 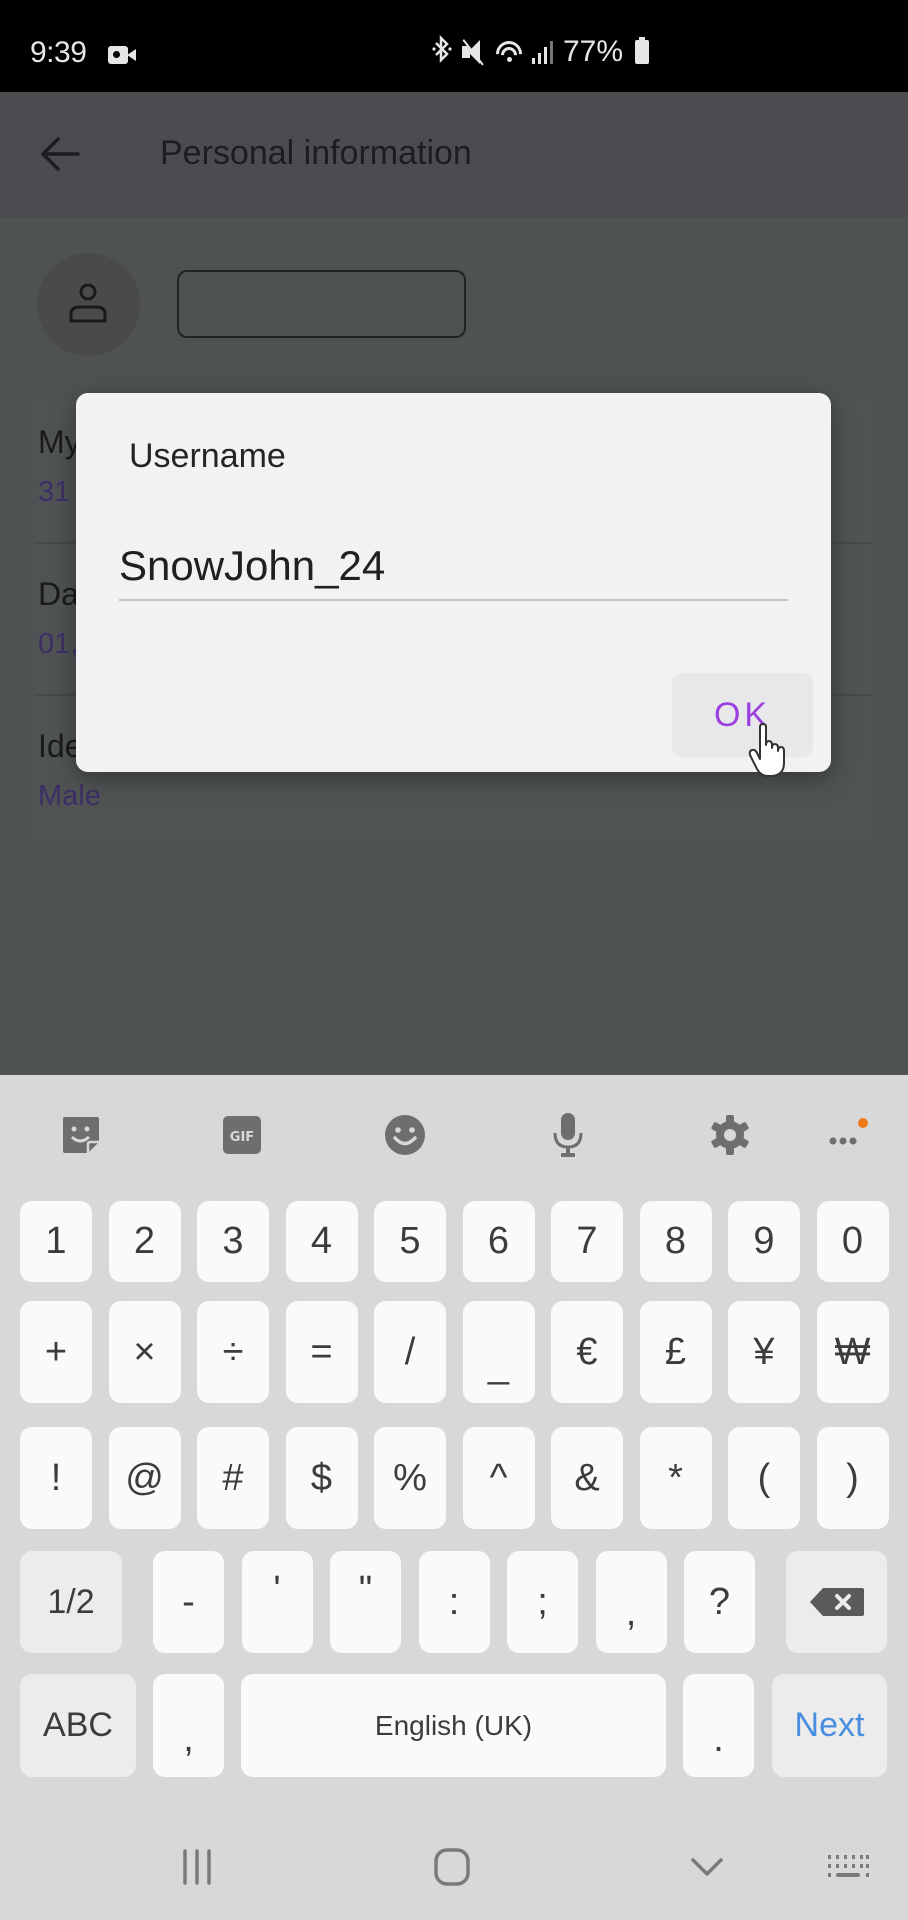 What do you see at coordinates (233, 1478) in the screenshot?
I see `key-row3: #` at bounding box center [233, 1478].